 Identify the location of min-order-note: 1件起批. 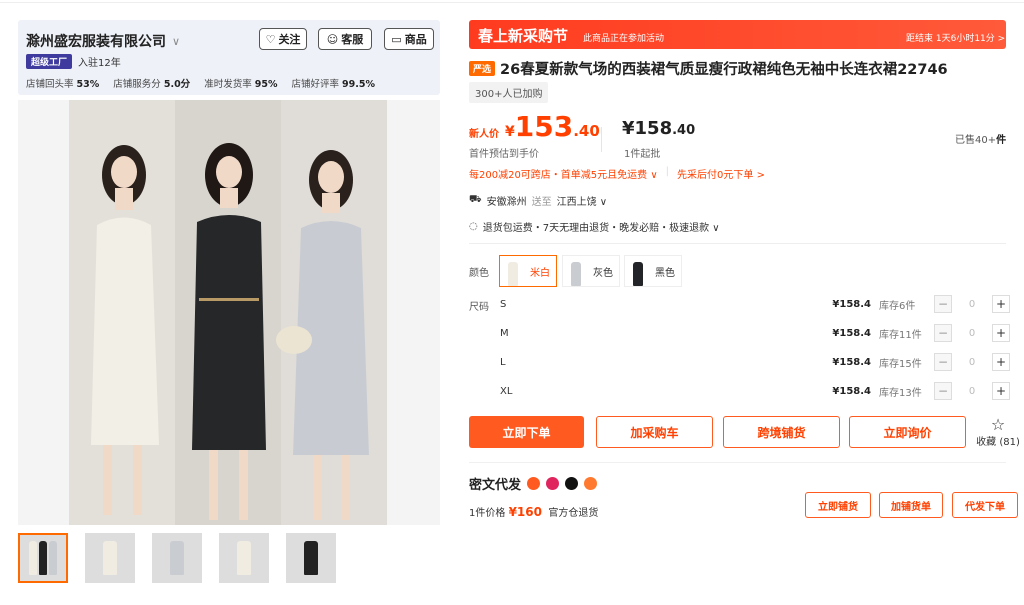
(642, 154).